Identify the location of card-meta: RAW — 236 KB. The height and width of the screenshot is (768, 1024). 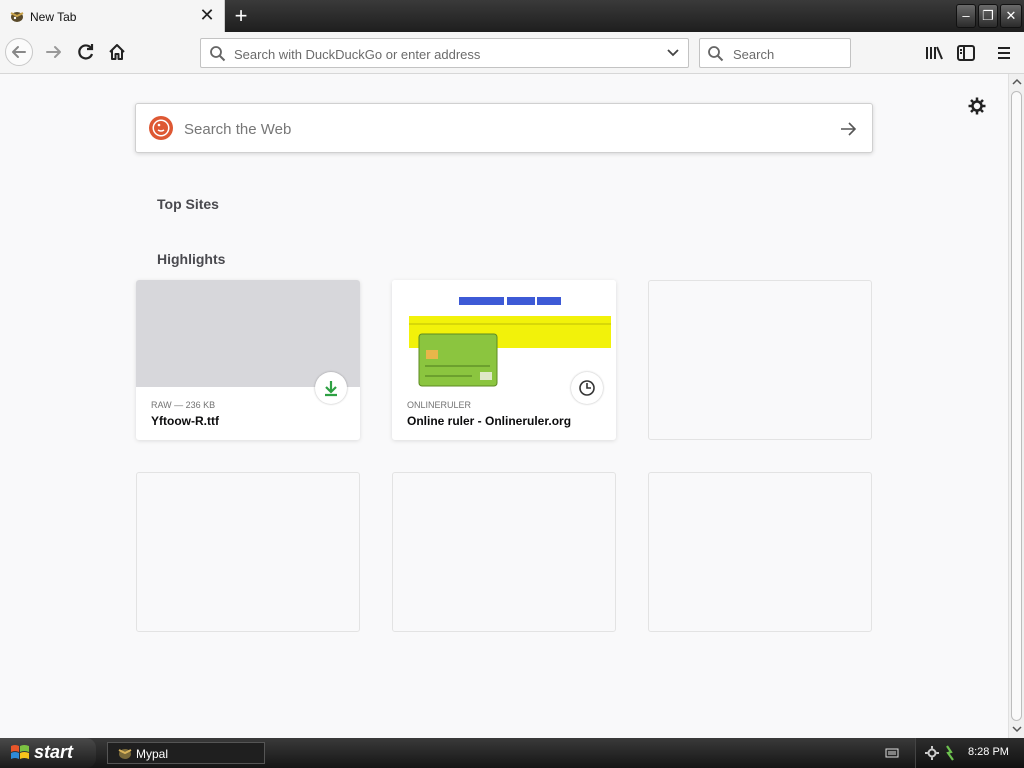
(183, 405).